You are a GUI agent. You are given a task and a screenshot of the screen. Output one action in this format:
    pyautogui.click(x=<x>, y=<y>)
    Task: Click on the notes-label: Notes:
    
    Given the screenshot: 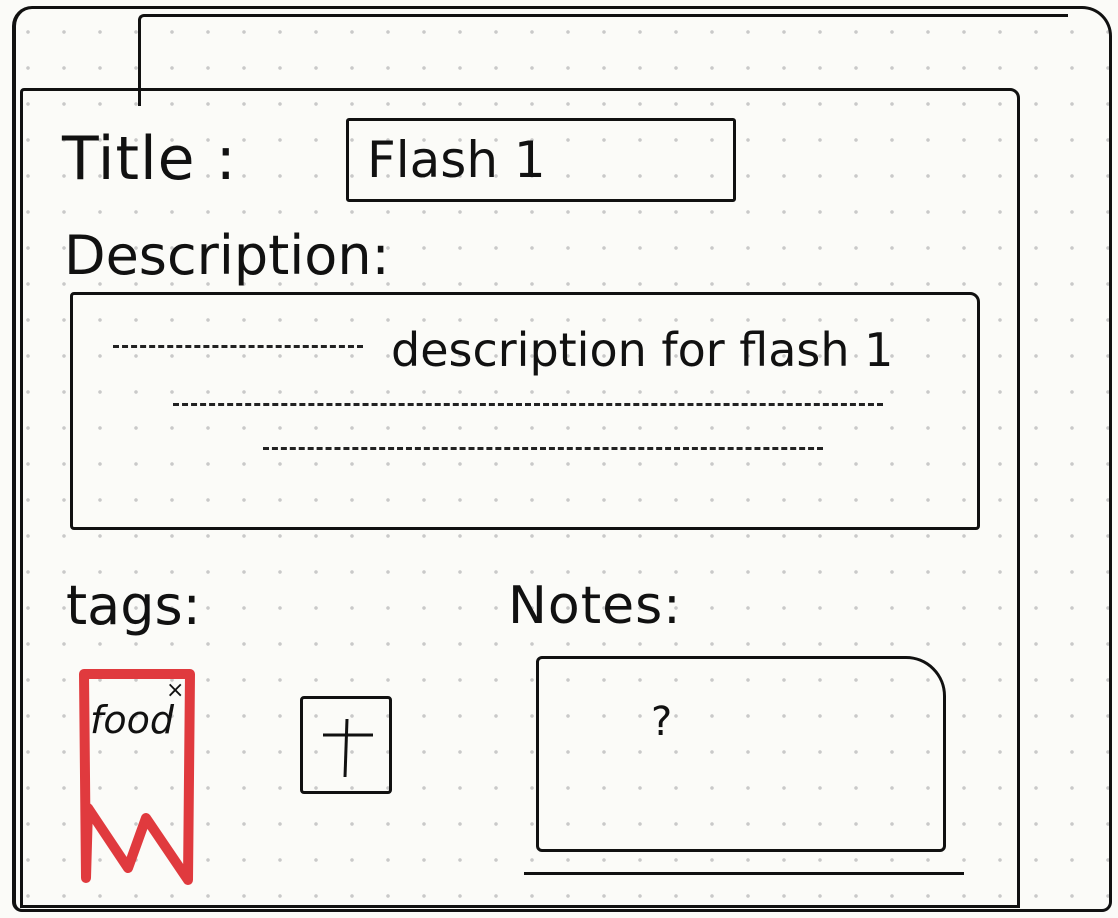 What is the action you would take?
    pyautogui.click(x=595, y=606)
    